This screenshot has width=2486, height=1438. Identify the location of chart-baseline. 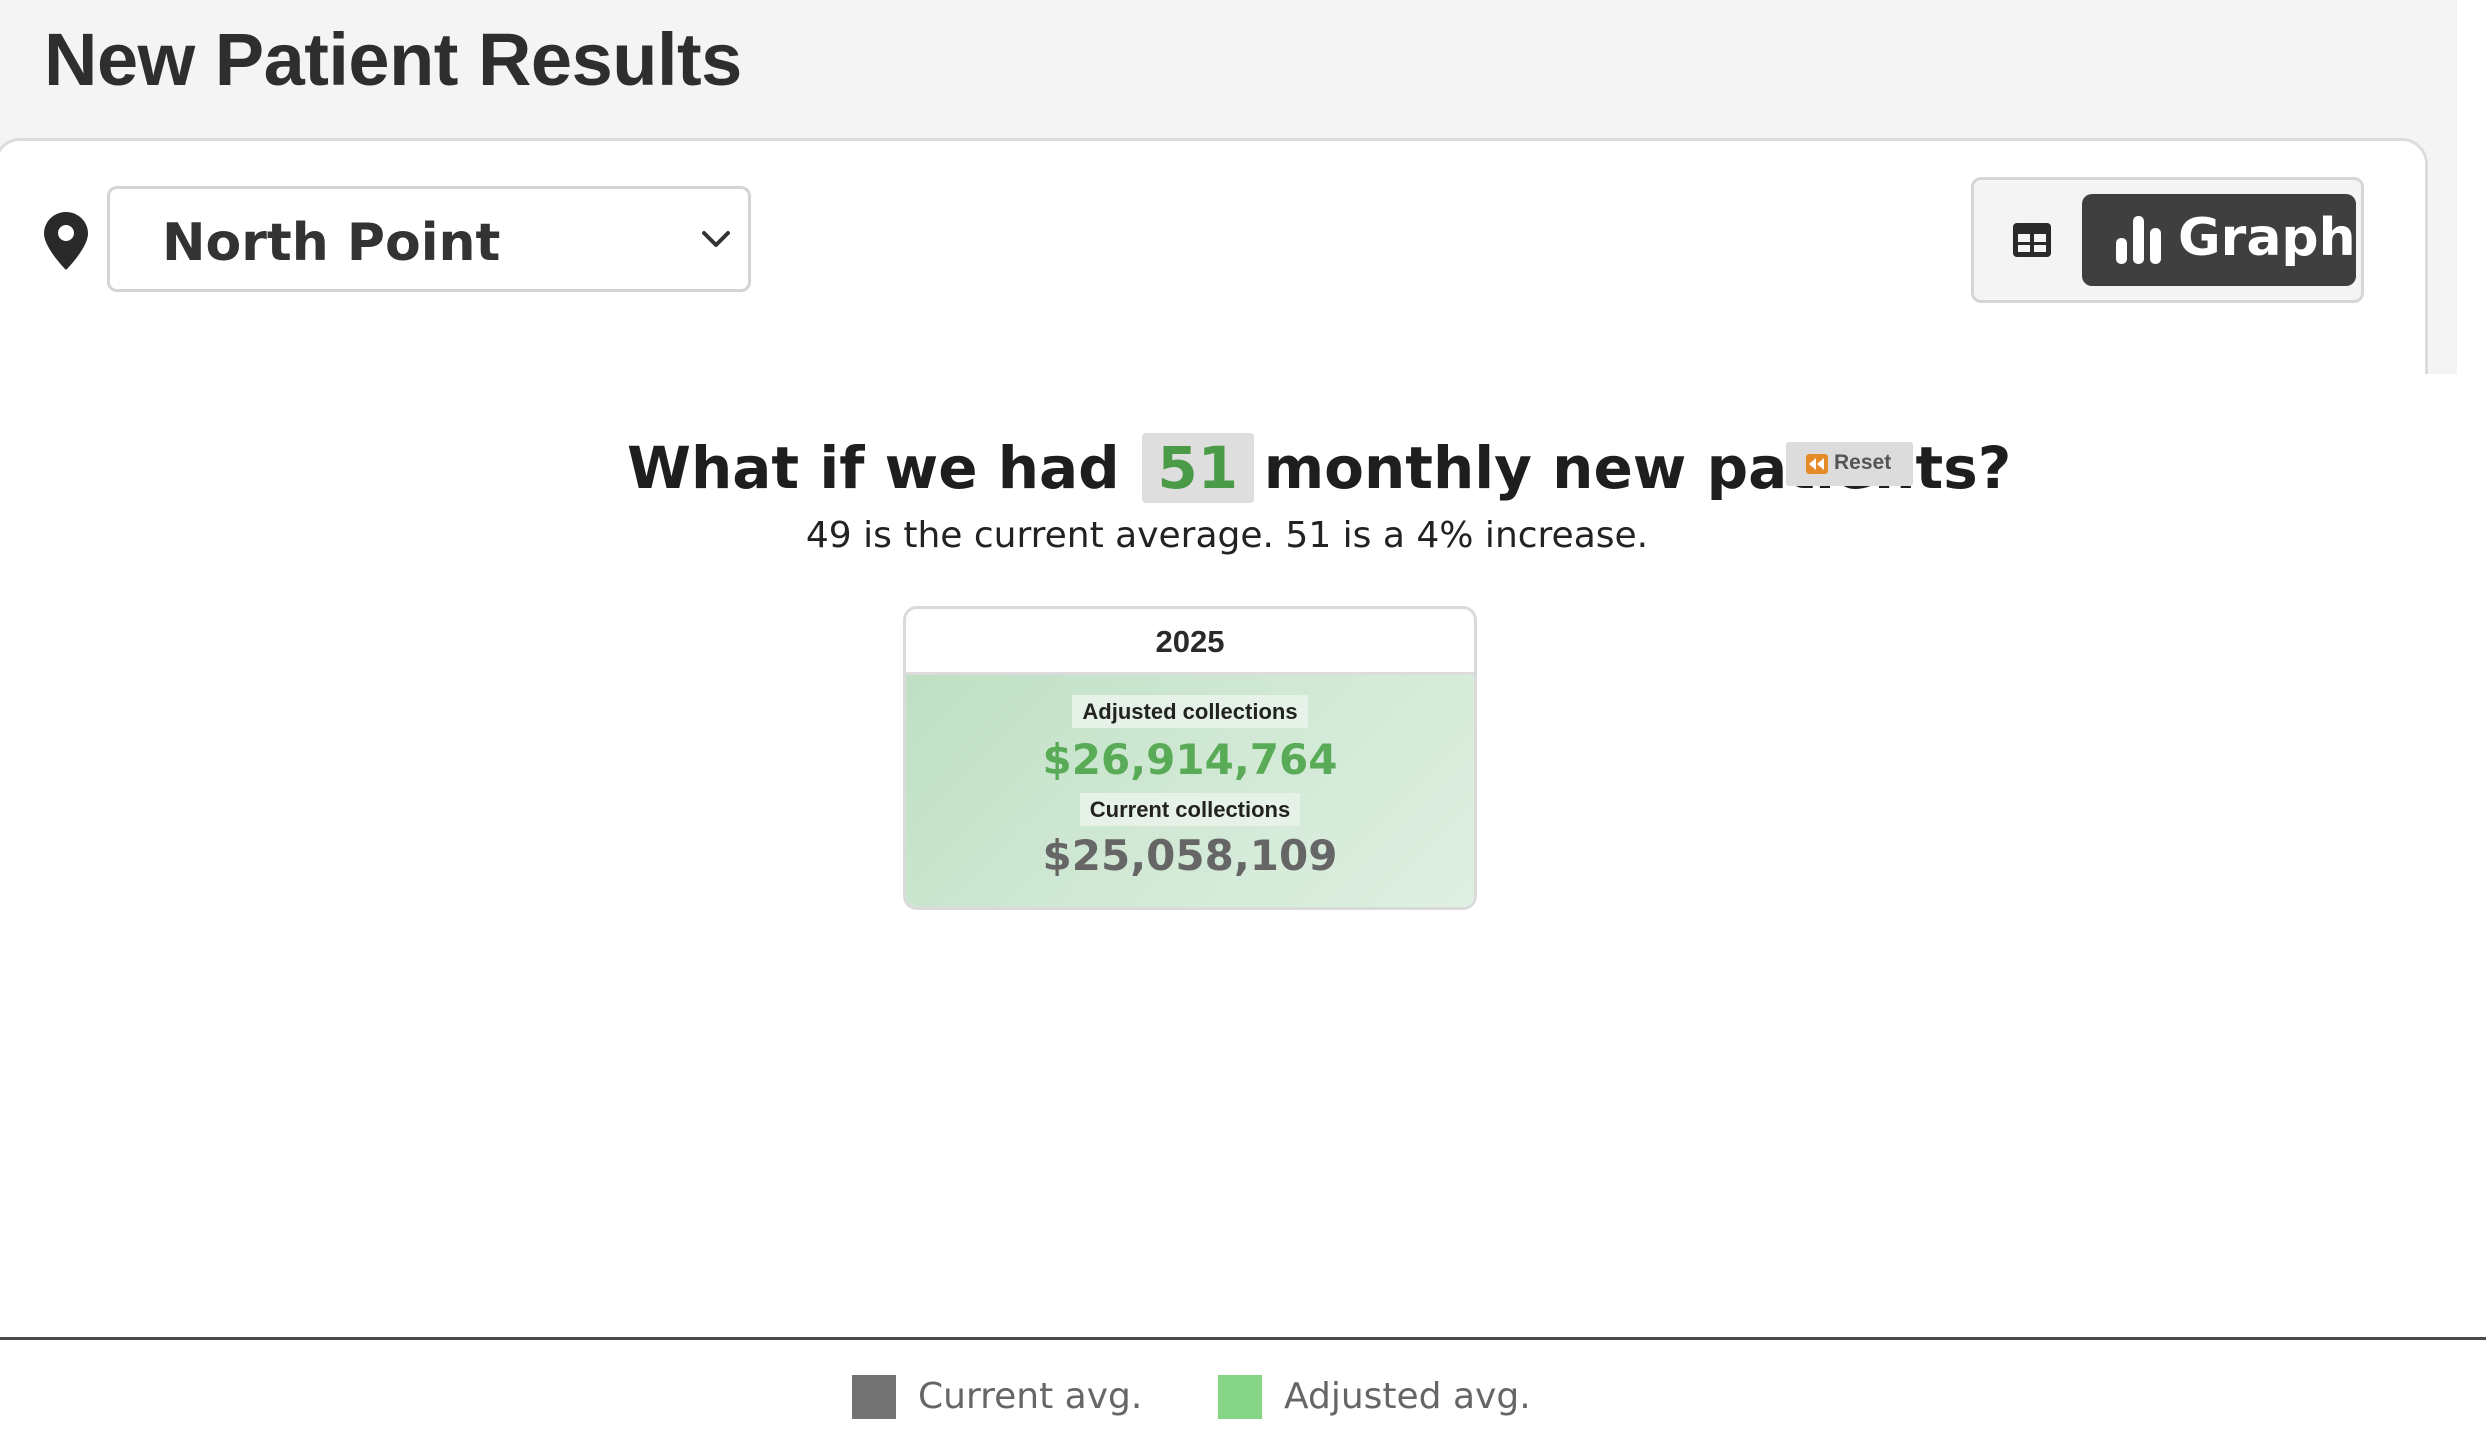
(1243, 1338).